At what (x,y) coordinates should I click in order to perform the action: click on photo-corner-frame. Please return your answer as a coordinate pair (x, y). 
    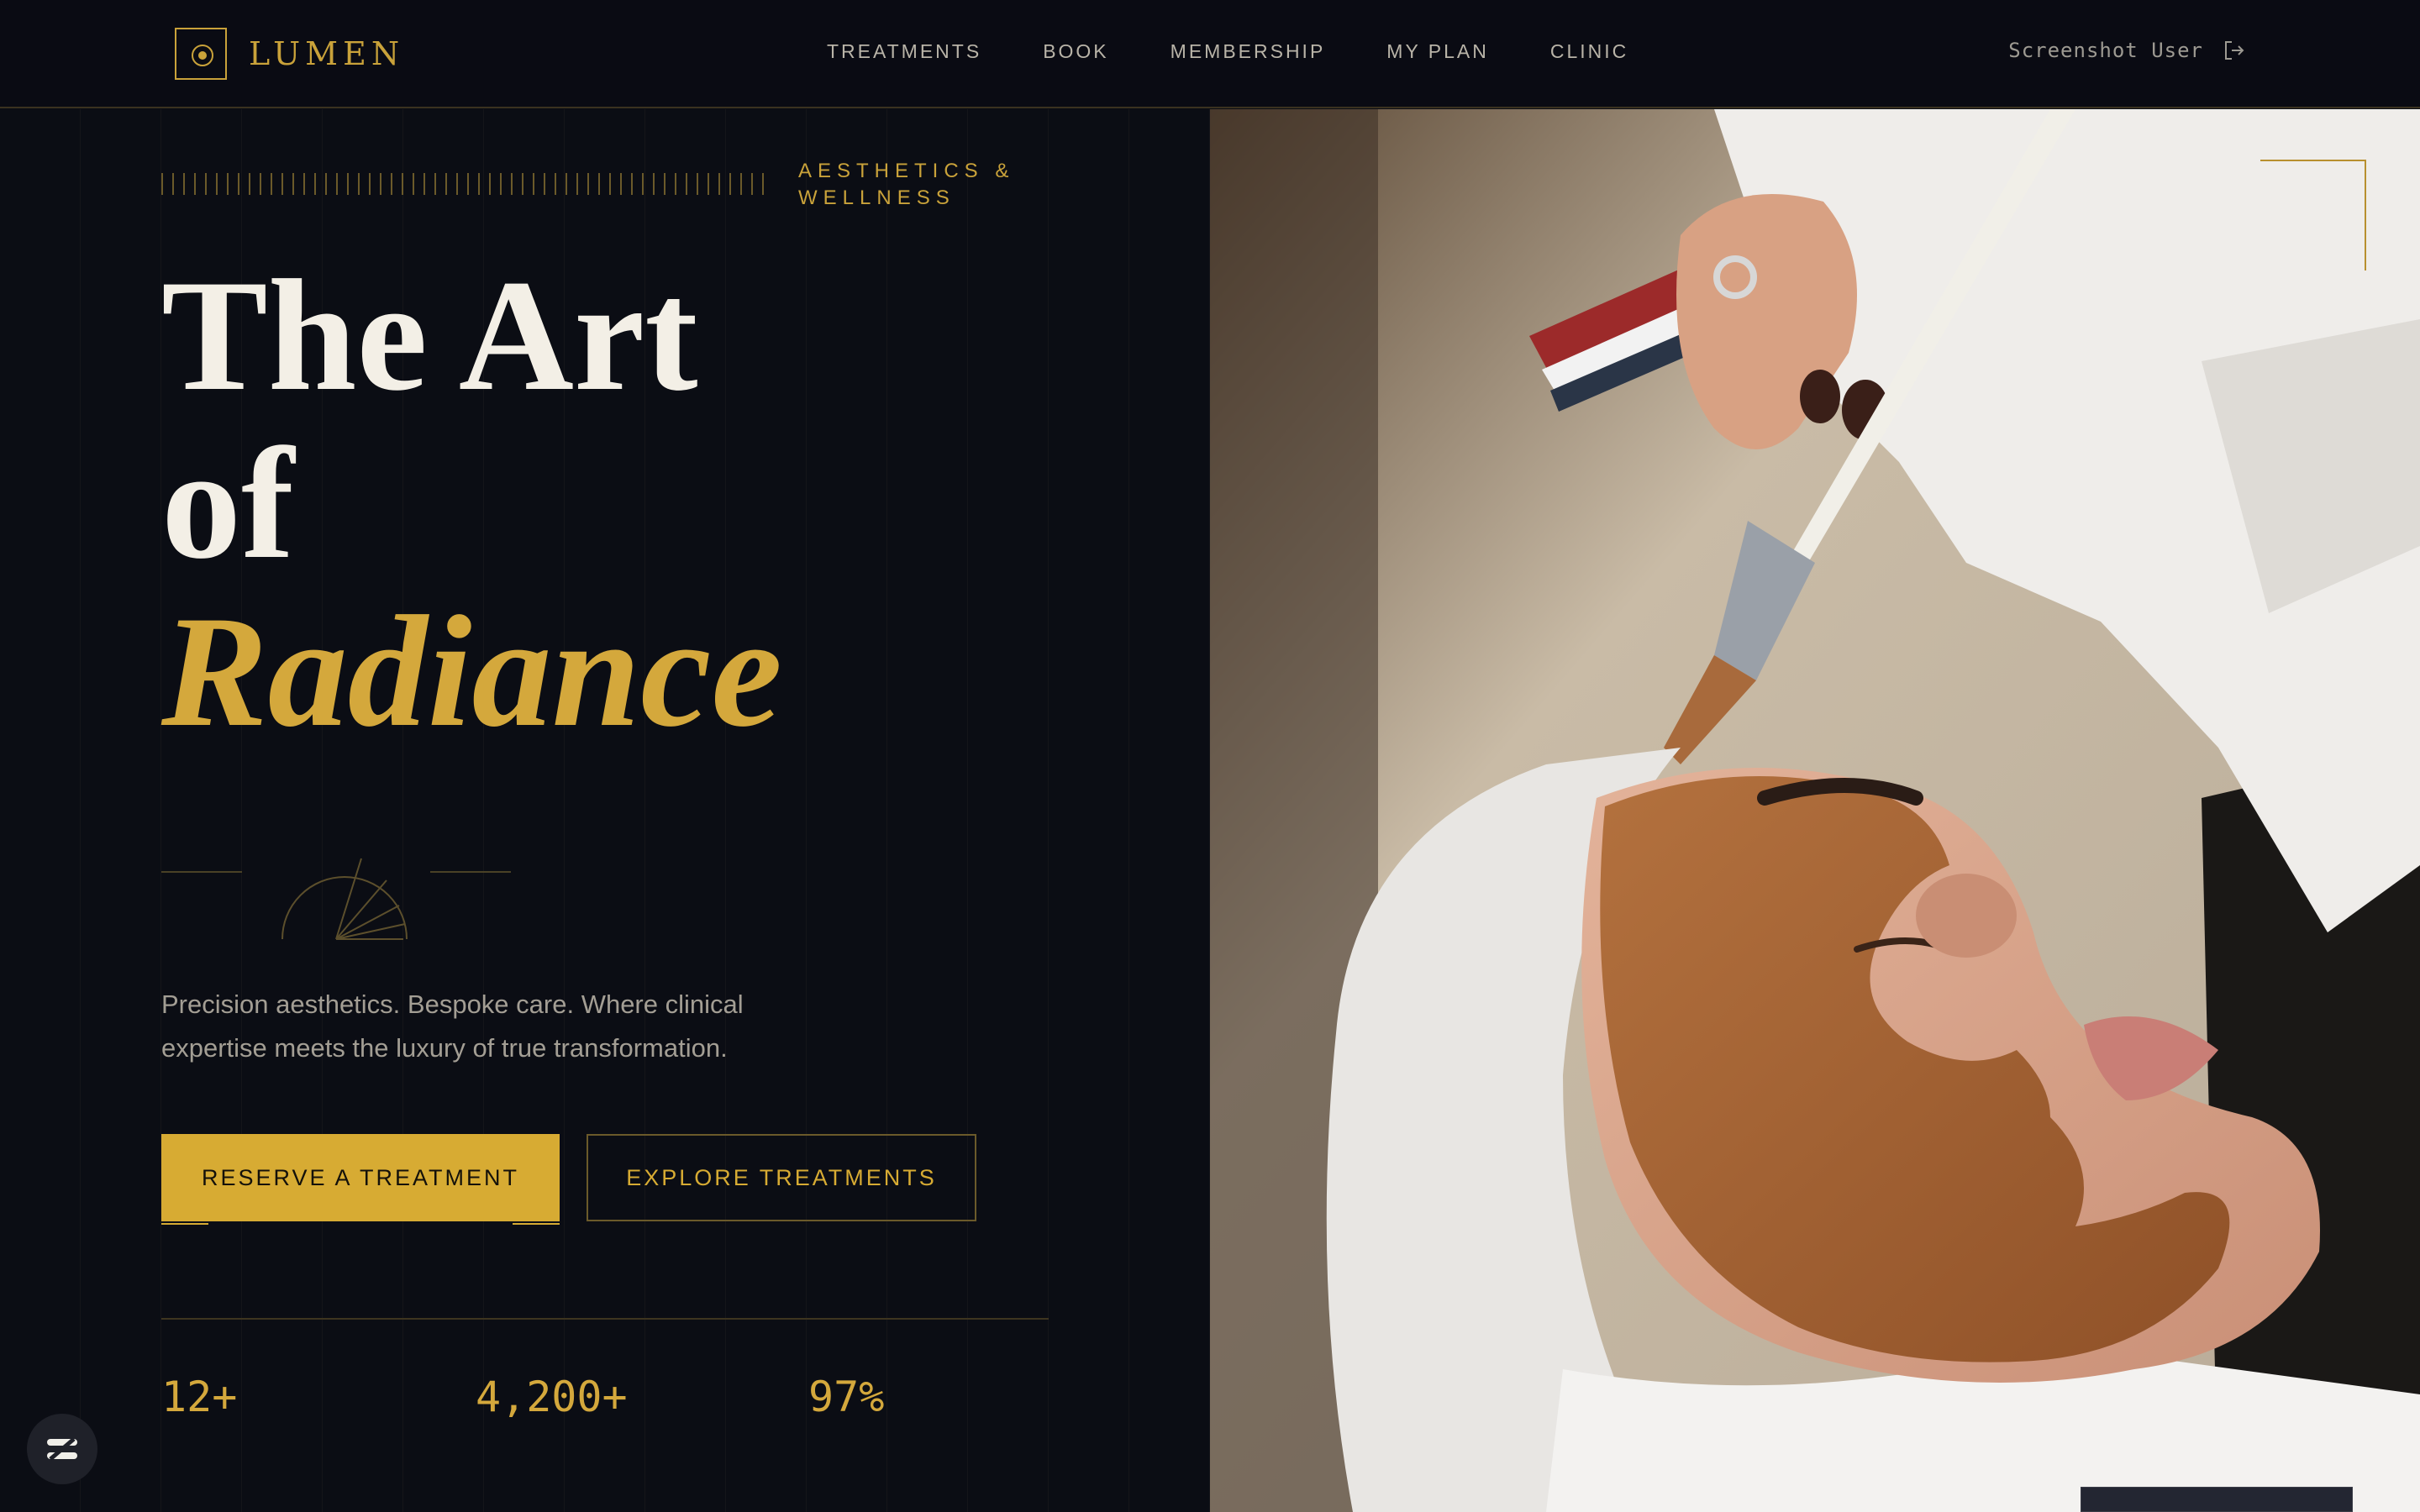
    Looking at the image, I should click on (2313, 215).